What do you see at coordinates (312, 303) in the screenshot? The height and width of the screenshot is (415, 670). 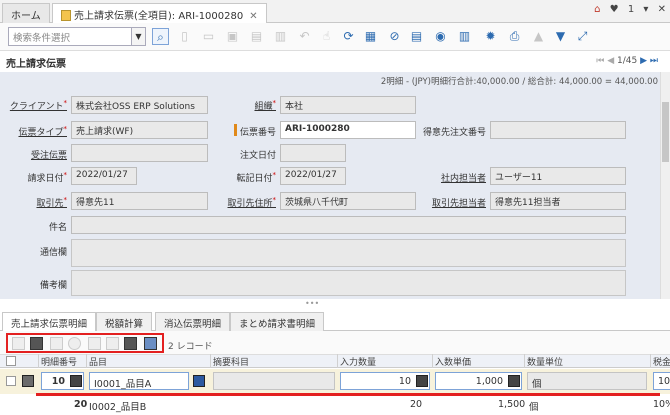 I see `splitter-handle: •••` at bounding box center [312, 303].